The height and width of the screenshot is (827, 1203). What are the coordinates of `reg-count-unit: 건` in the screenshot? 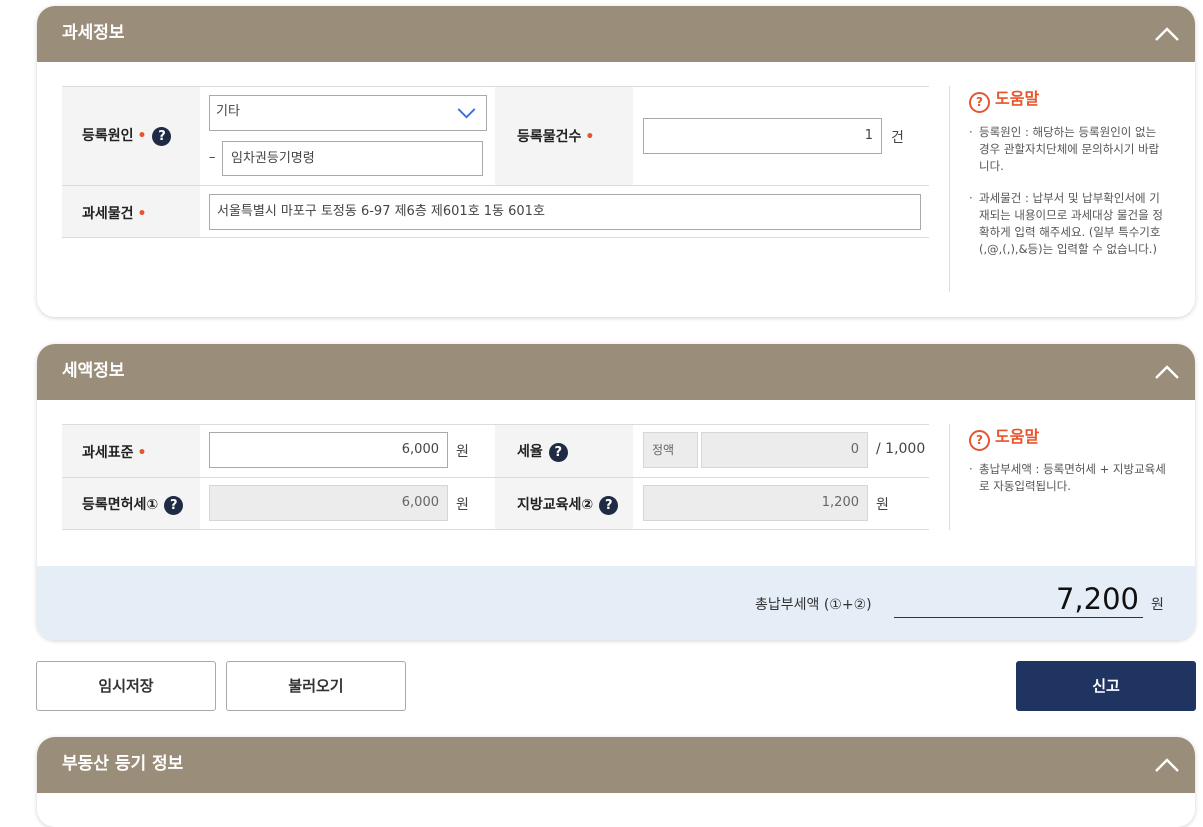 It's located at (897, 138).